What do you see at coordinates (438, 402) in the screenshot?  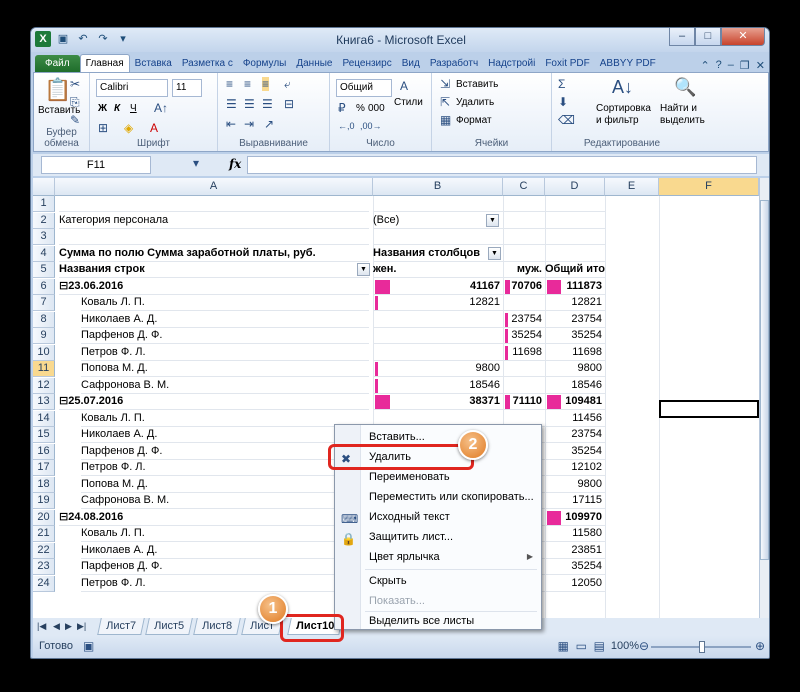 I see `cell-b: 38371` at bounding box center [438, 402].